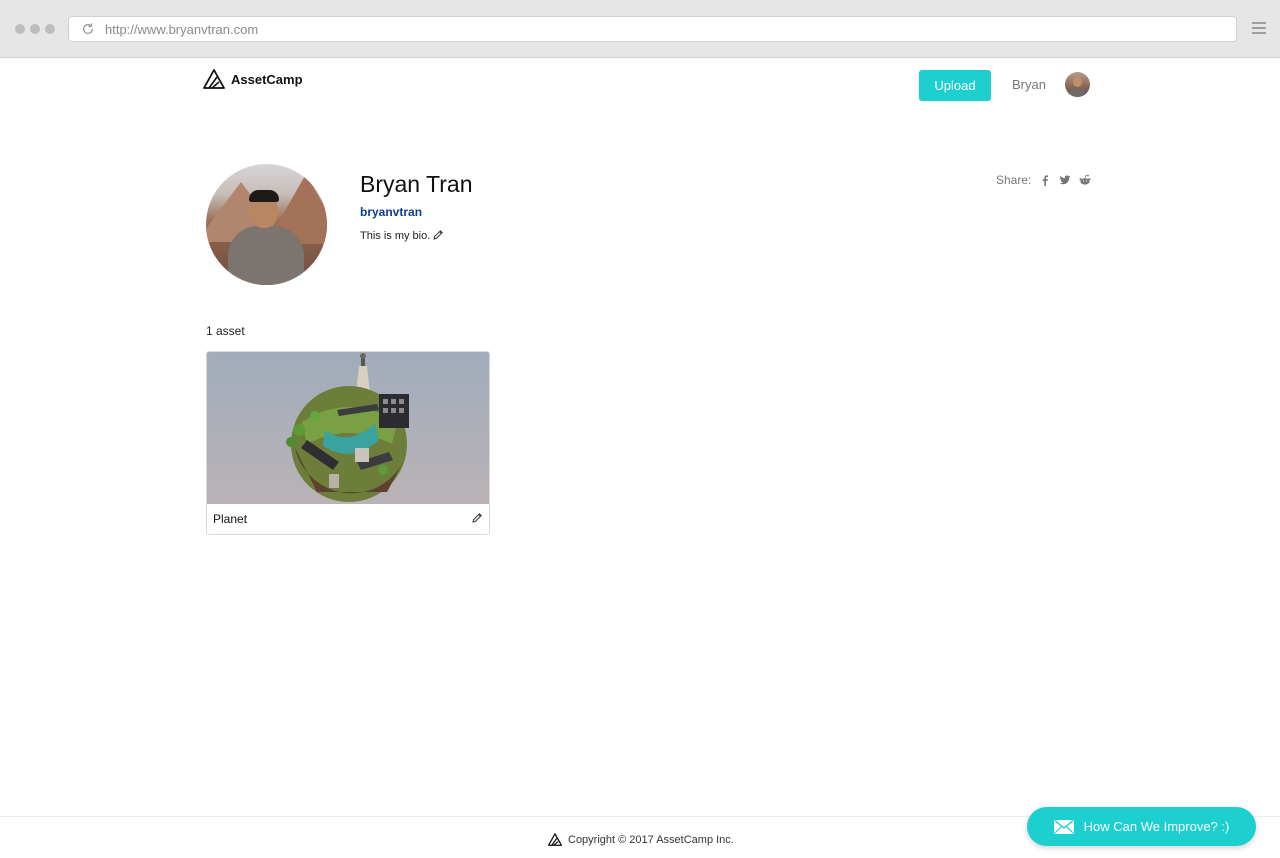  Describe the element at coordinates (1029, 84) in the screenshot. I see `nav-username: Bryan` at that location.